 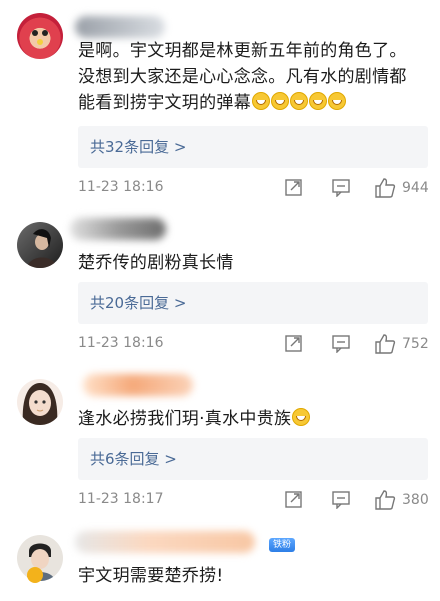 I want to click on like-count: 752, so click(x=415, y=344).